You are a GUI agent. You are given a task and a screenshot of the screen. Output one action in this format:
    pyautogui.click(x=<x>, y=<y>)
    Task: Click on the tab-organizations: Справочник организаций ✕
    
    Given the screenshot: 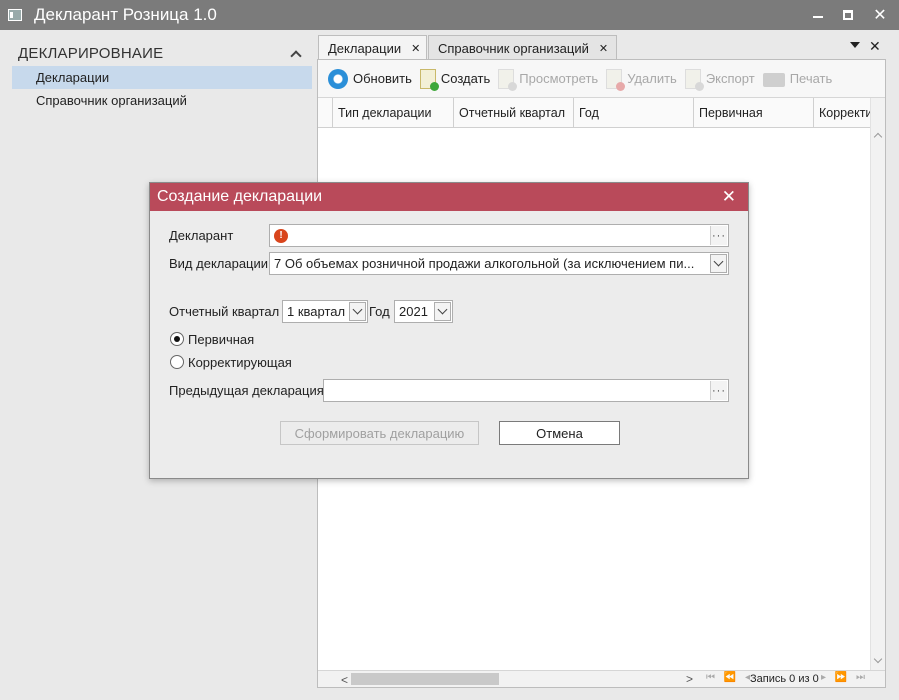 What is the action you would take?
    pyautogui.click(x=522, y=47)
    